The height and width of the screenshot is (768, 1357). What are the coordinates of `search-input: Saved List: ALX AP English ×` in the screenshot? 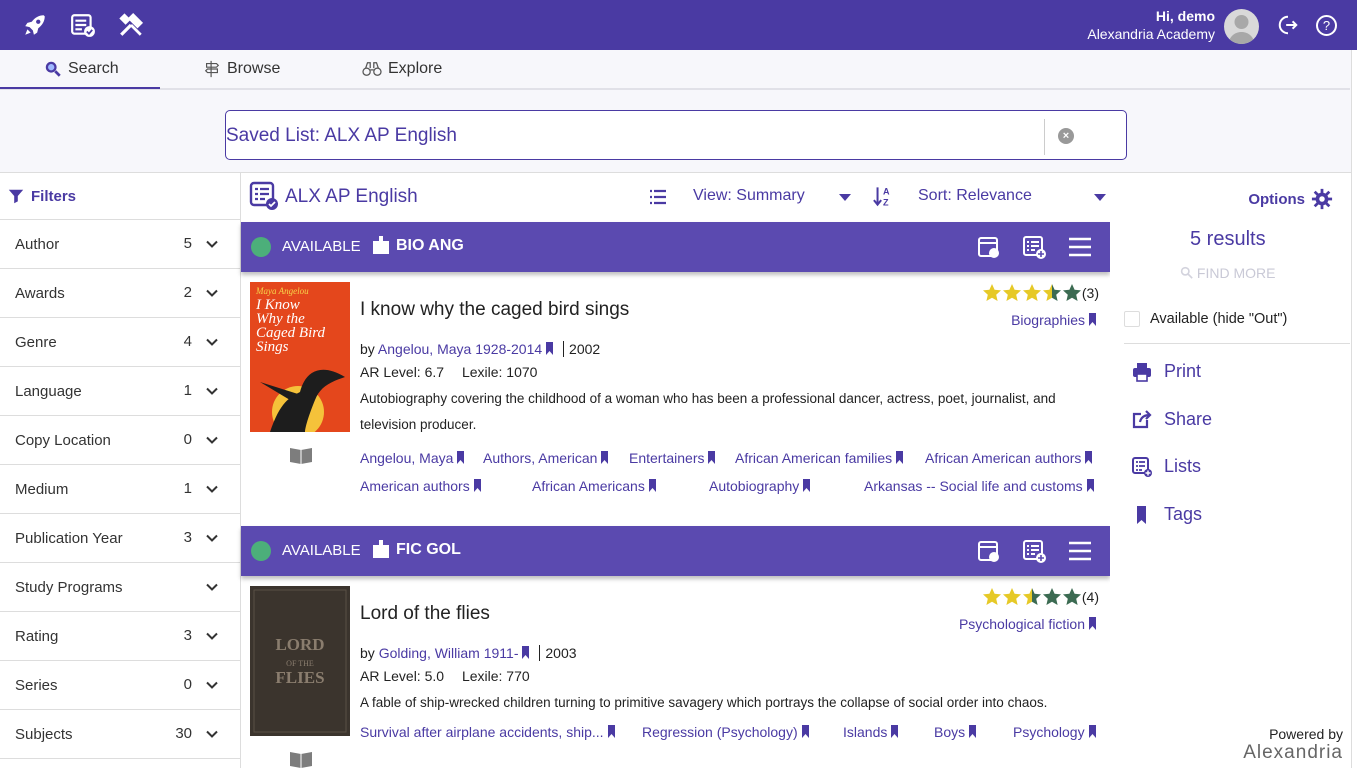 It's located at (676, 135).